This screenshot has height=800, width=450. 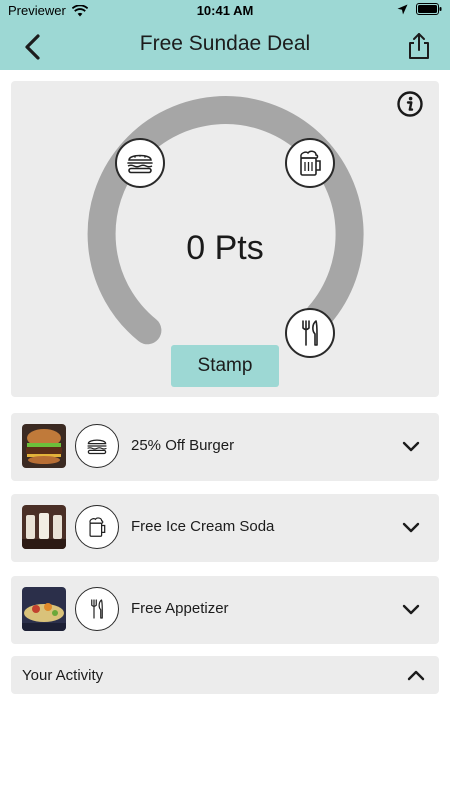 What do you see at coordinates (44, 609) in the screenshot?
I see `appetizer-thumbnail` at bounding box center [44, 609].